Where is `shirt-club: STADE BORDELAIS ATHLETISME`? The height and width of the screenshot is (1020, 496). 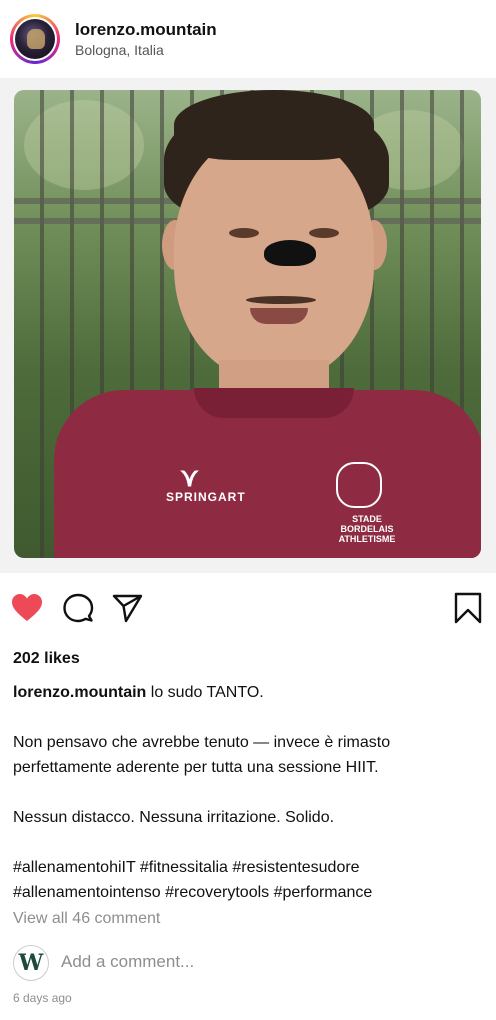
shirt-club: STADE BORDELAIS ATHLETISME is located at coordinates (367, 529).